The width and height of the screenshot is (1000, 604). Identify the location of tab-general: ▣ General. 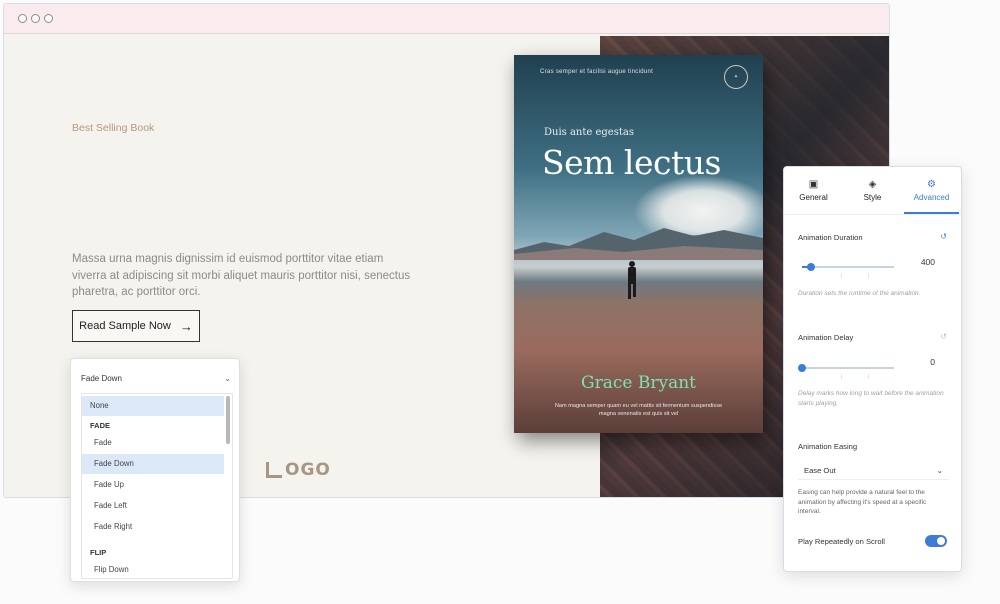
(813, 190).